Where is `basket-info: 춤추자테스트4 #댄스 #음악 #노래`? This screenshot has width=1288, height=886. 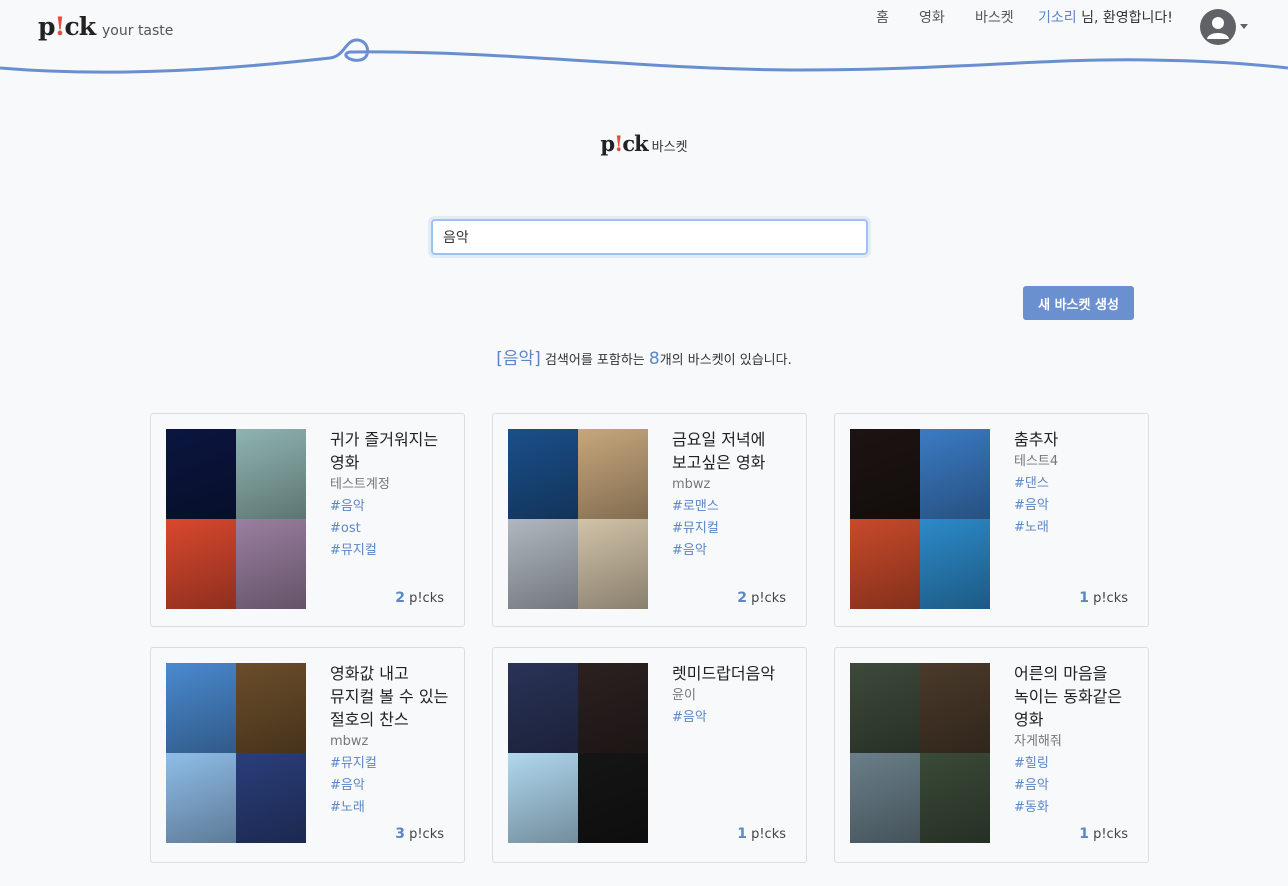 basket-info: 춤추자테스트4 #댄스 #음악 #노래 is located at coordinates (1076, 483).